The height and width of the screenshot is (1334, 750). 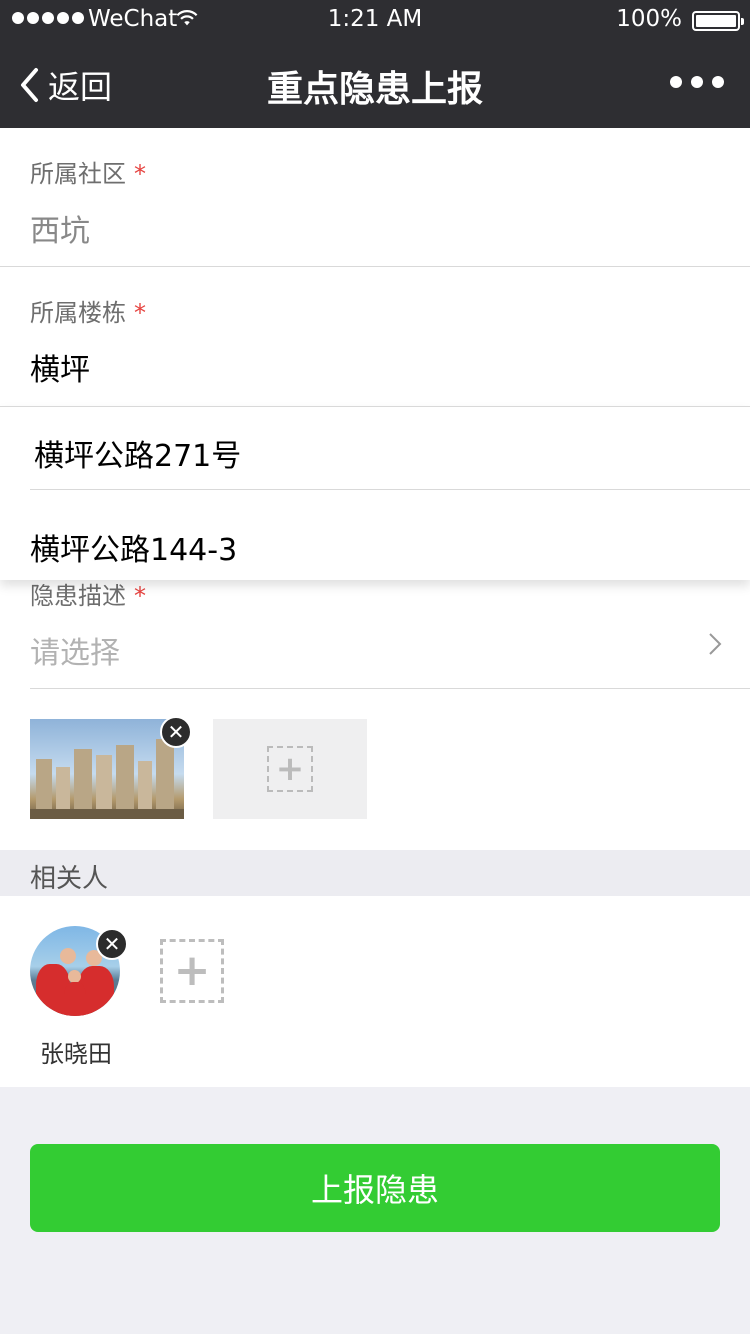 What do you see at coordinates (375, 536) in the screenshot?
I see `suggestion-option: 横坪公路144-3` at bounding box center [375, 536].